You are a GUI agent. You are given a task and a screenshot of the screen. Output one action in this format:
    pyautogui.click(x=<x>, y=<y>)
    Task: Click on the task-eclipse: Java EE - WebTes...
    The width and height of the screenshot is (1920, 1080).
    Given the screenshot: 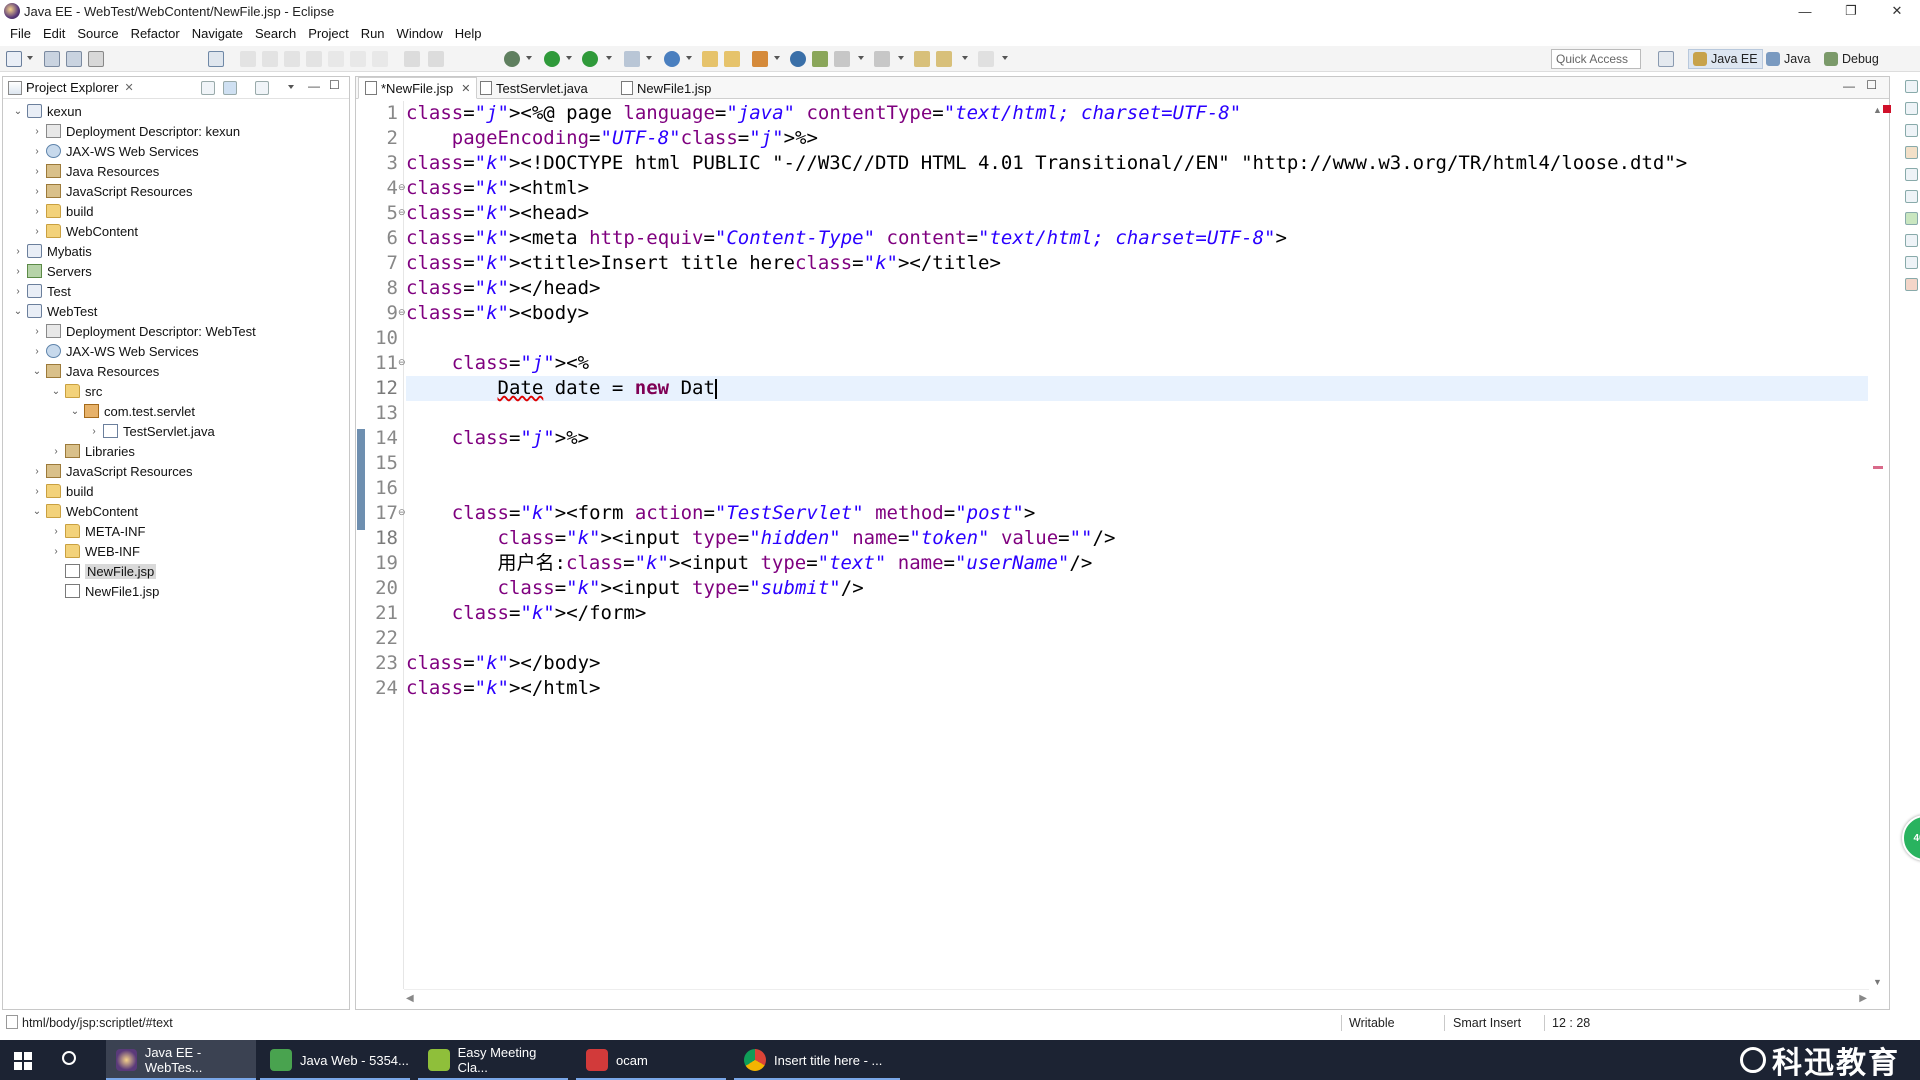 What is the action you would take?
    pyautogui.click(x=181, y=1060)
    